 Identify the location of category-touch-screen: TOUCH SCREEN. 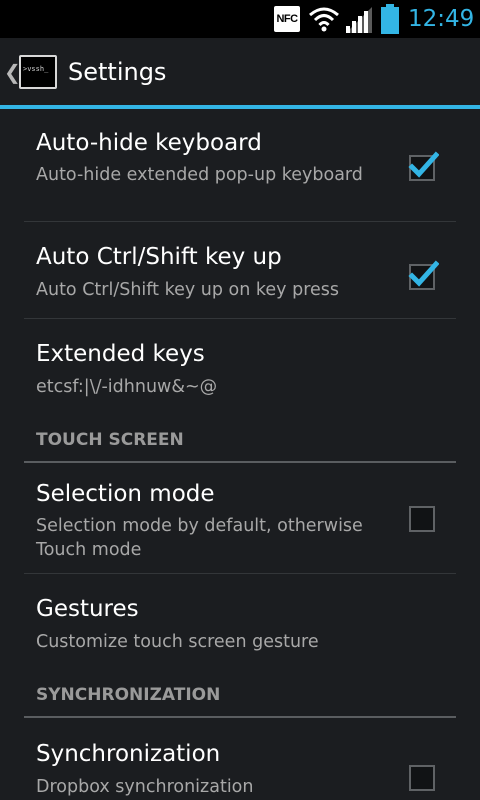
(110, 440).